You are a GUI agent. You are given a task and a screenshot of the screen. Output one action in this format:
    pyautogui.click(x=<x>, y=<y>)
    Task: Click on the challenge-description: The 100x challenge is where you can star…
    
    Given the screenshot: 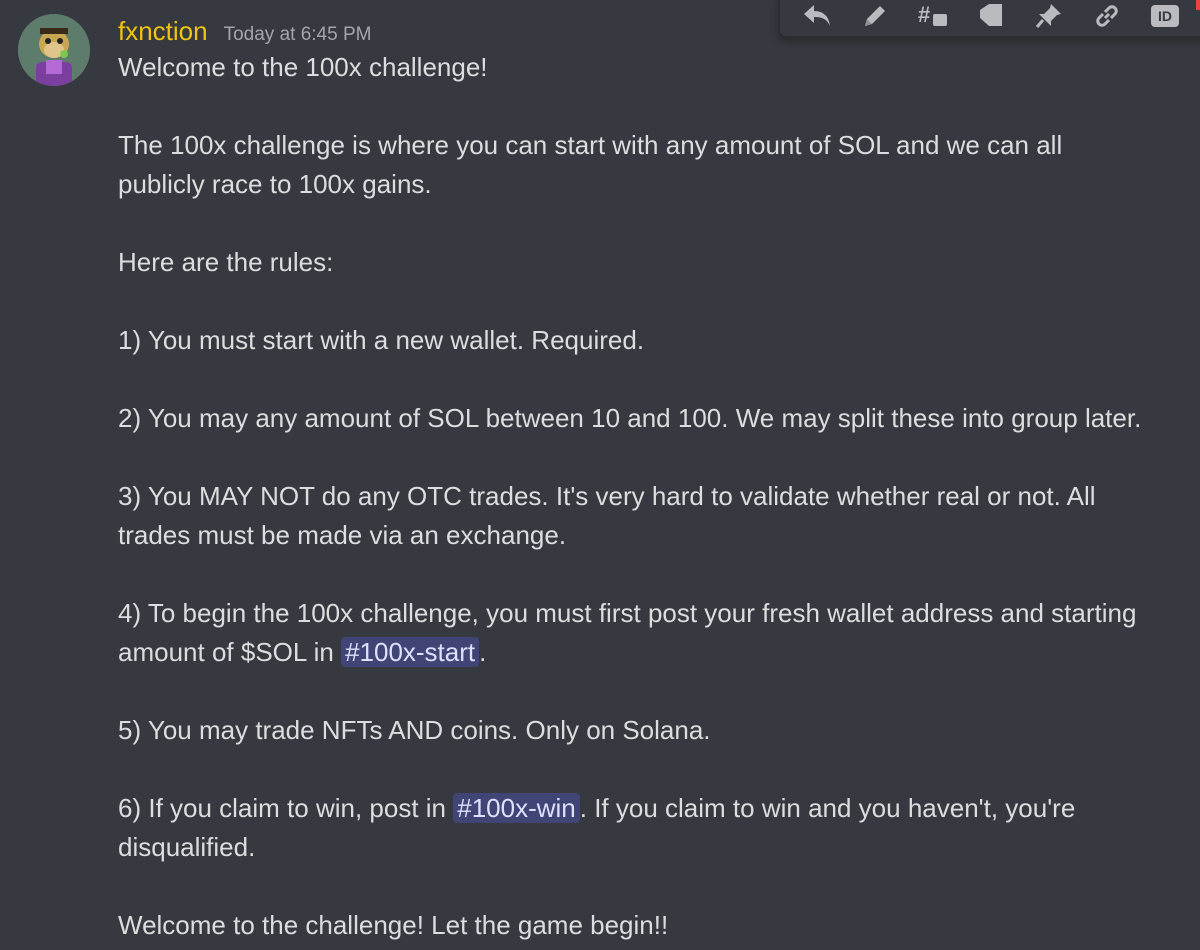 What is the action you would take?
    pyautogui.click(x=655, y=165)
    